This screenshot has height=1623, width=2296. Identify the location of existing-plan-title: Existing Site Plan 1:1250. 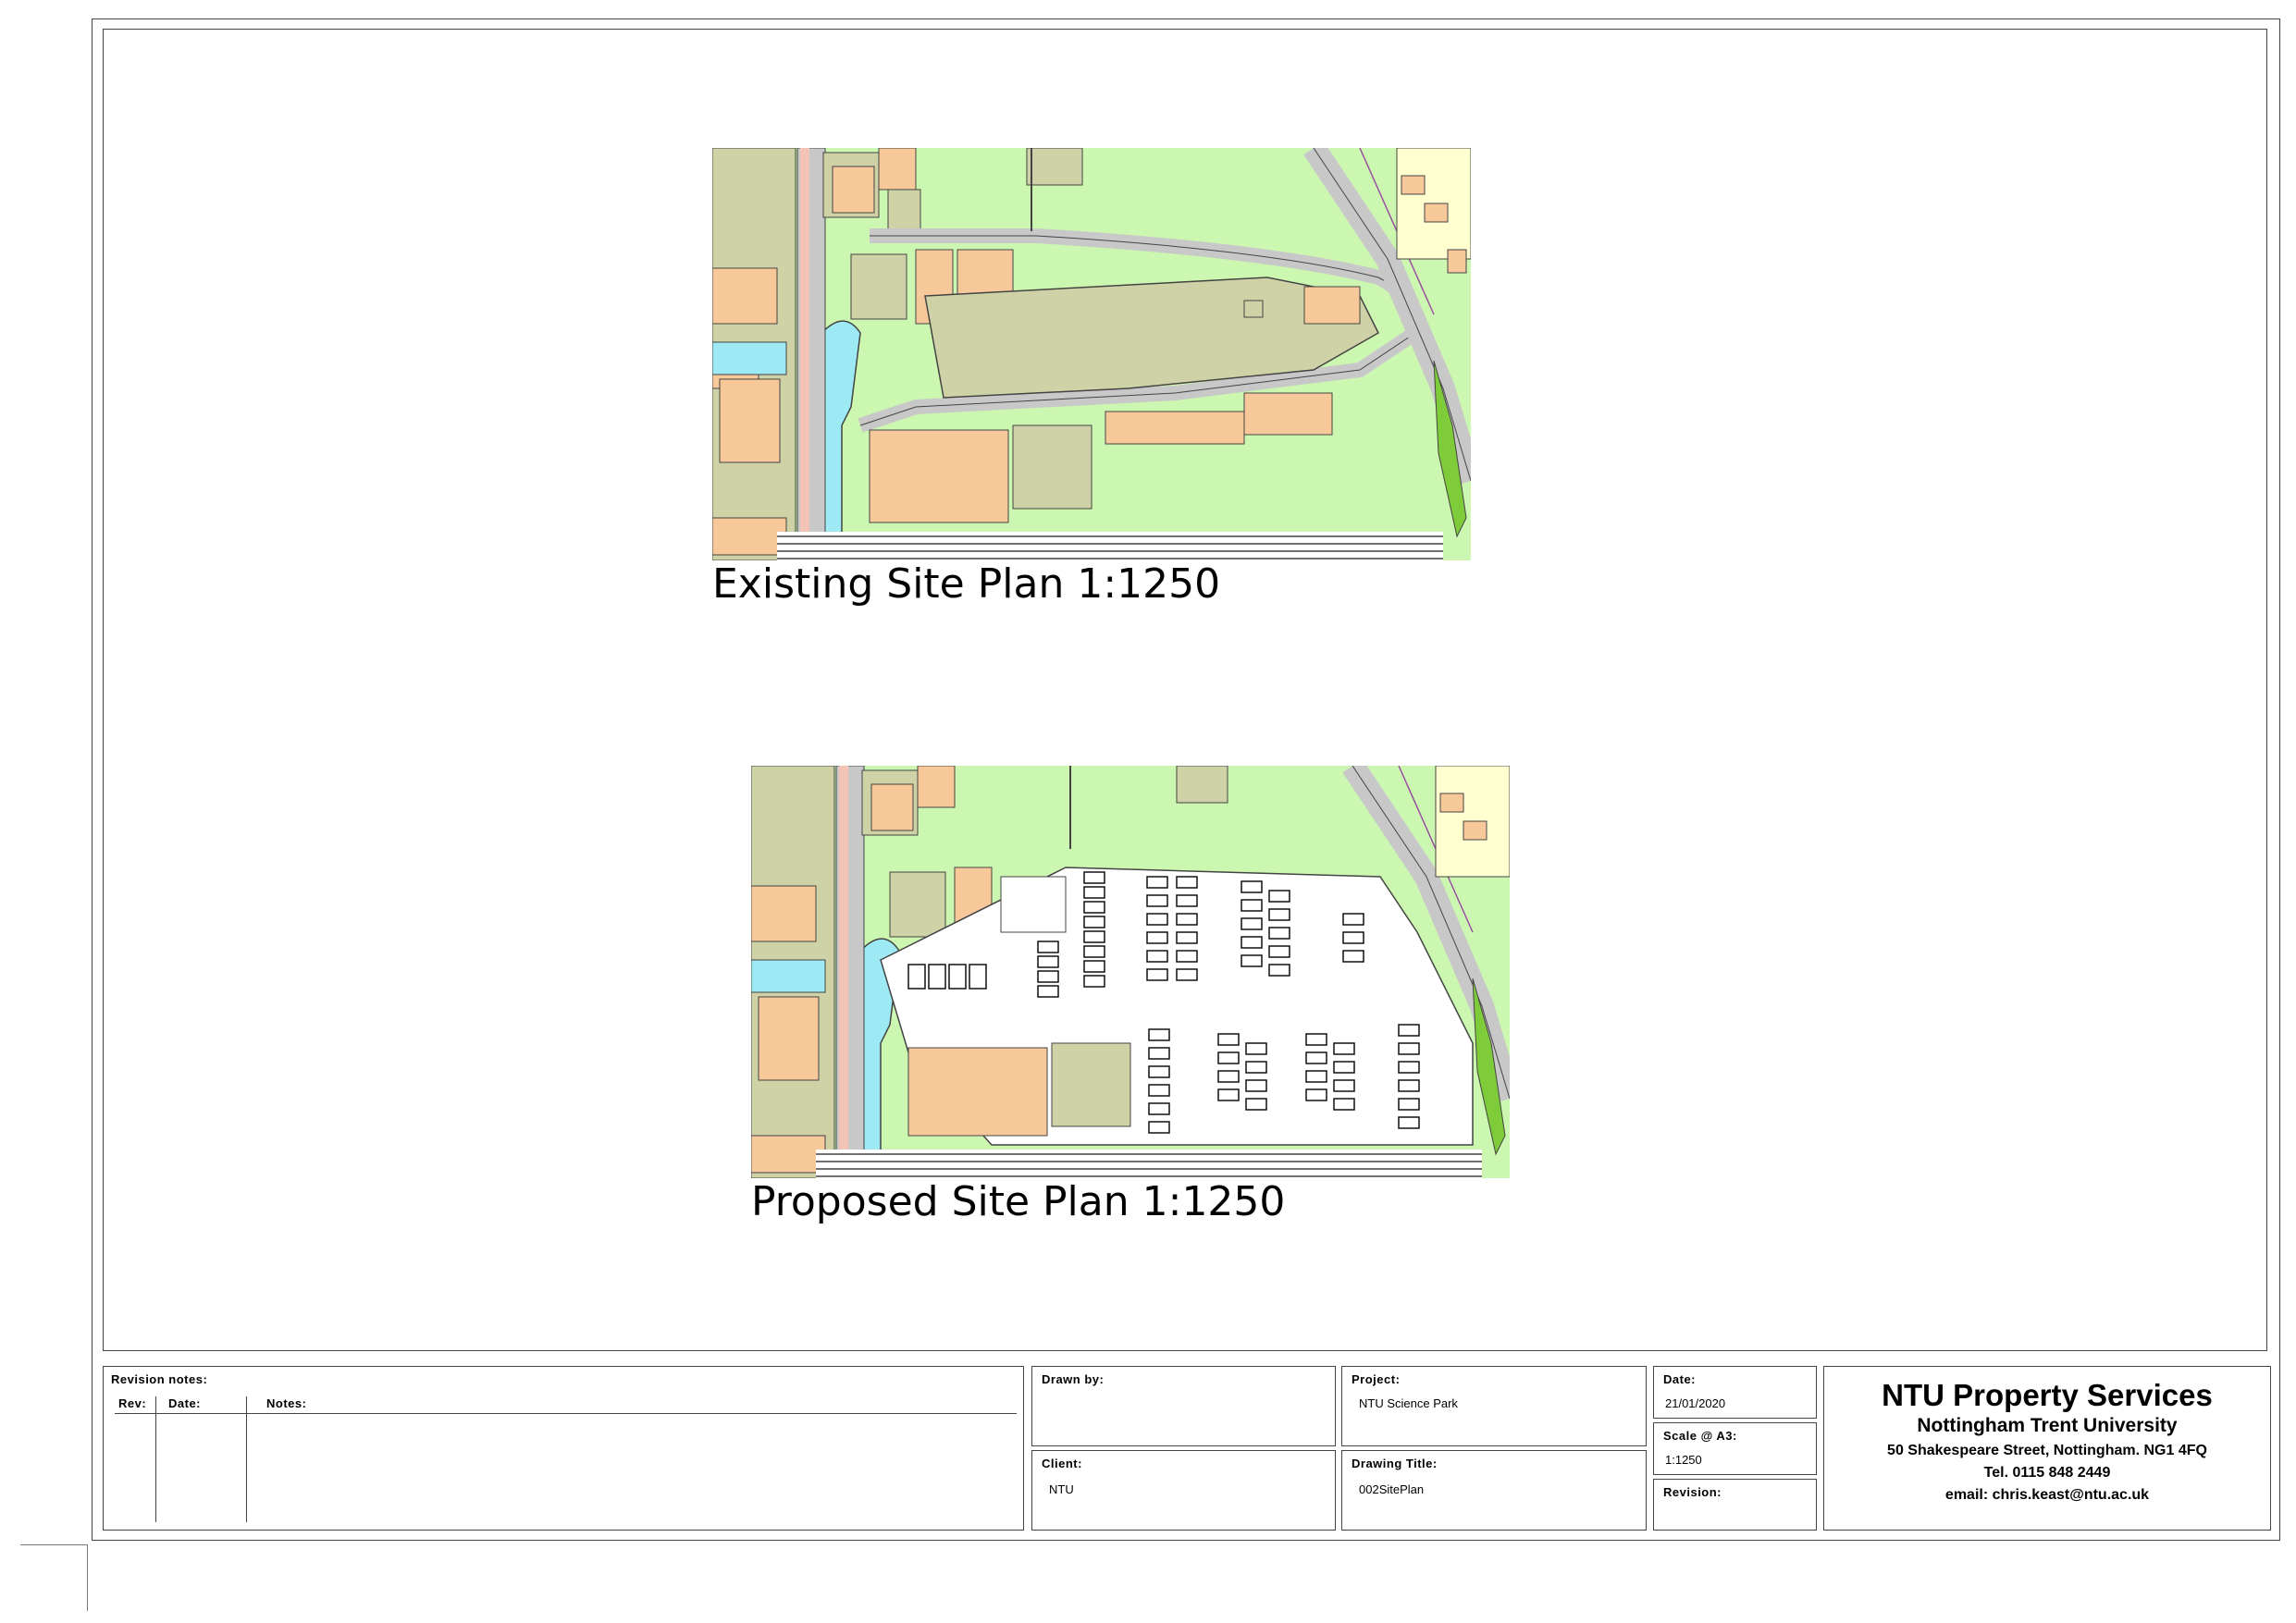
(966, 584).